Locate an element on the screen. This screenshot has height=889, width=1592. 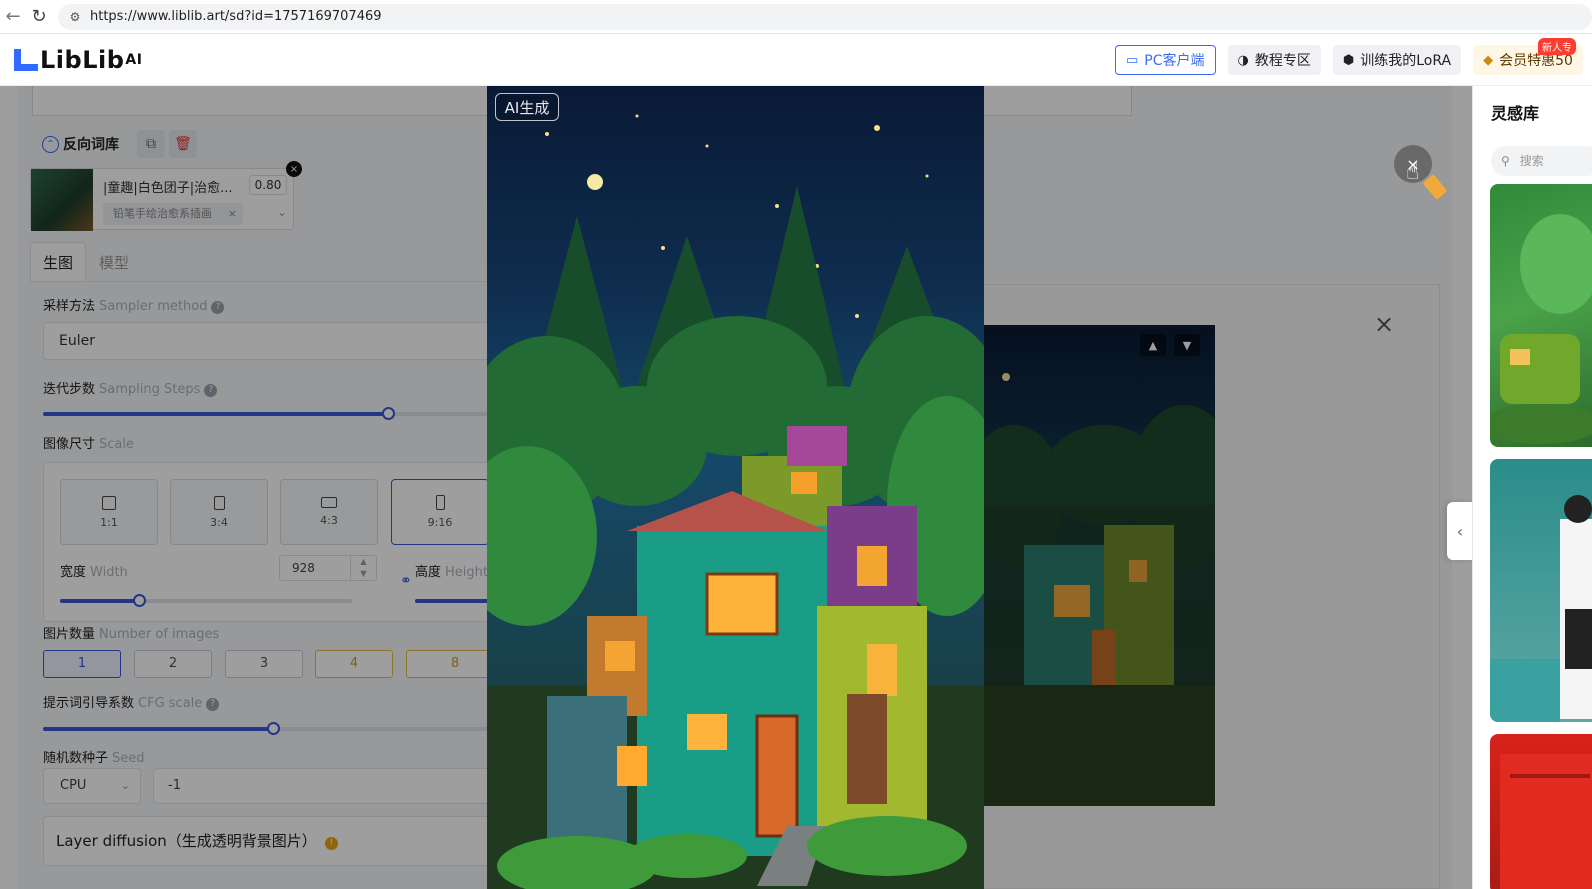
inspiration-title: 灵感库 is located at coordinates (1515, 113).